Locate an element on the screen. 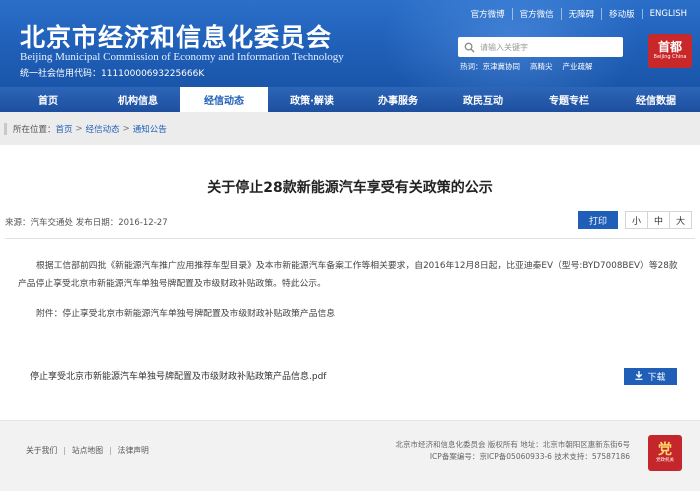  nav-item-home: 首页 is located at coordinates (48, 99).